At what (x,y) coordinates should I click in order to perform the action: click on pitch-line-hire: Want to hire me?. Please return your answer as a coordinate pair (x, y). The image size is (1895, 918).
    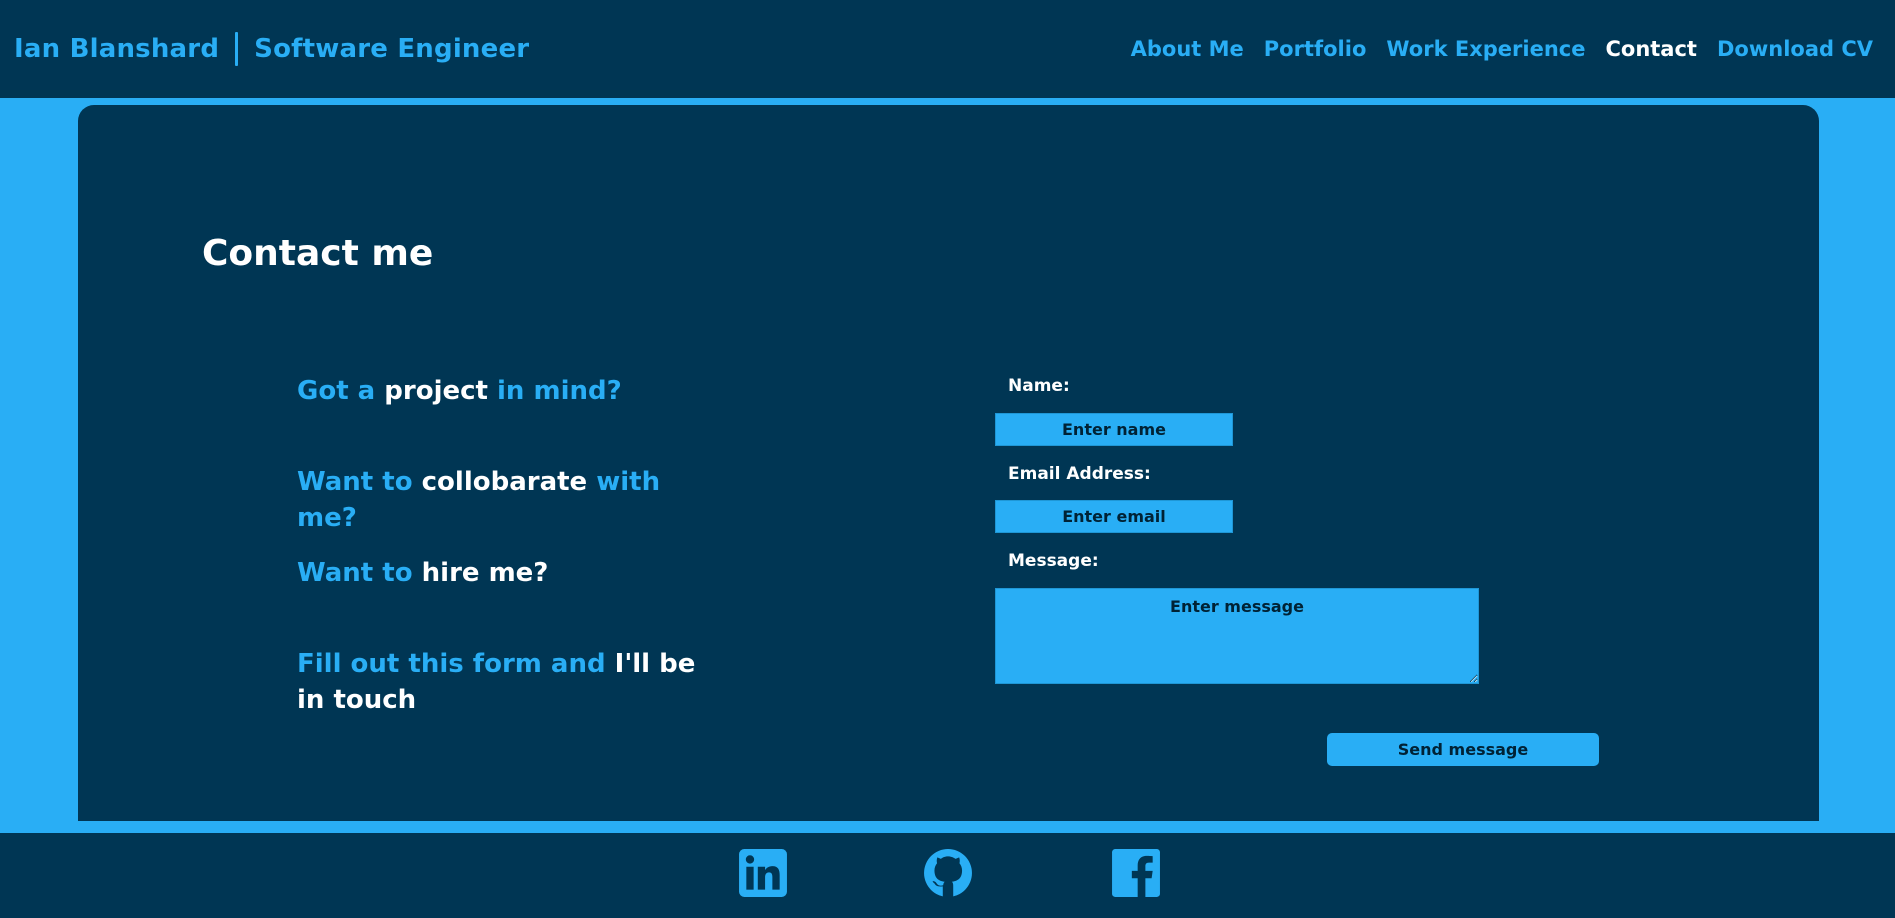
    Looking at the image, I should click on (512, 573).